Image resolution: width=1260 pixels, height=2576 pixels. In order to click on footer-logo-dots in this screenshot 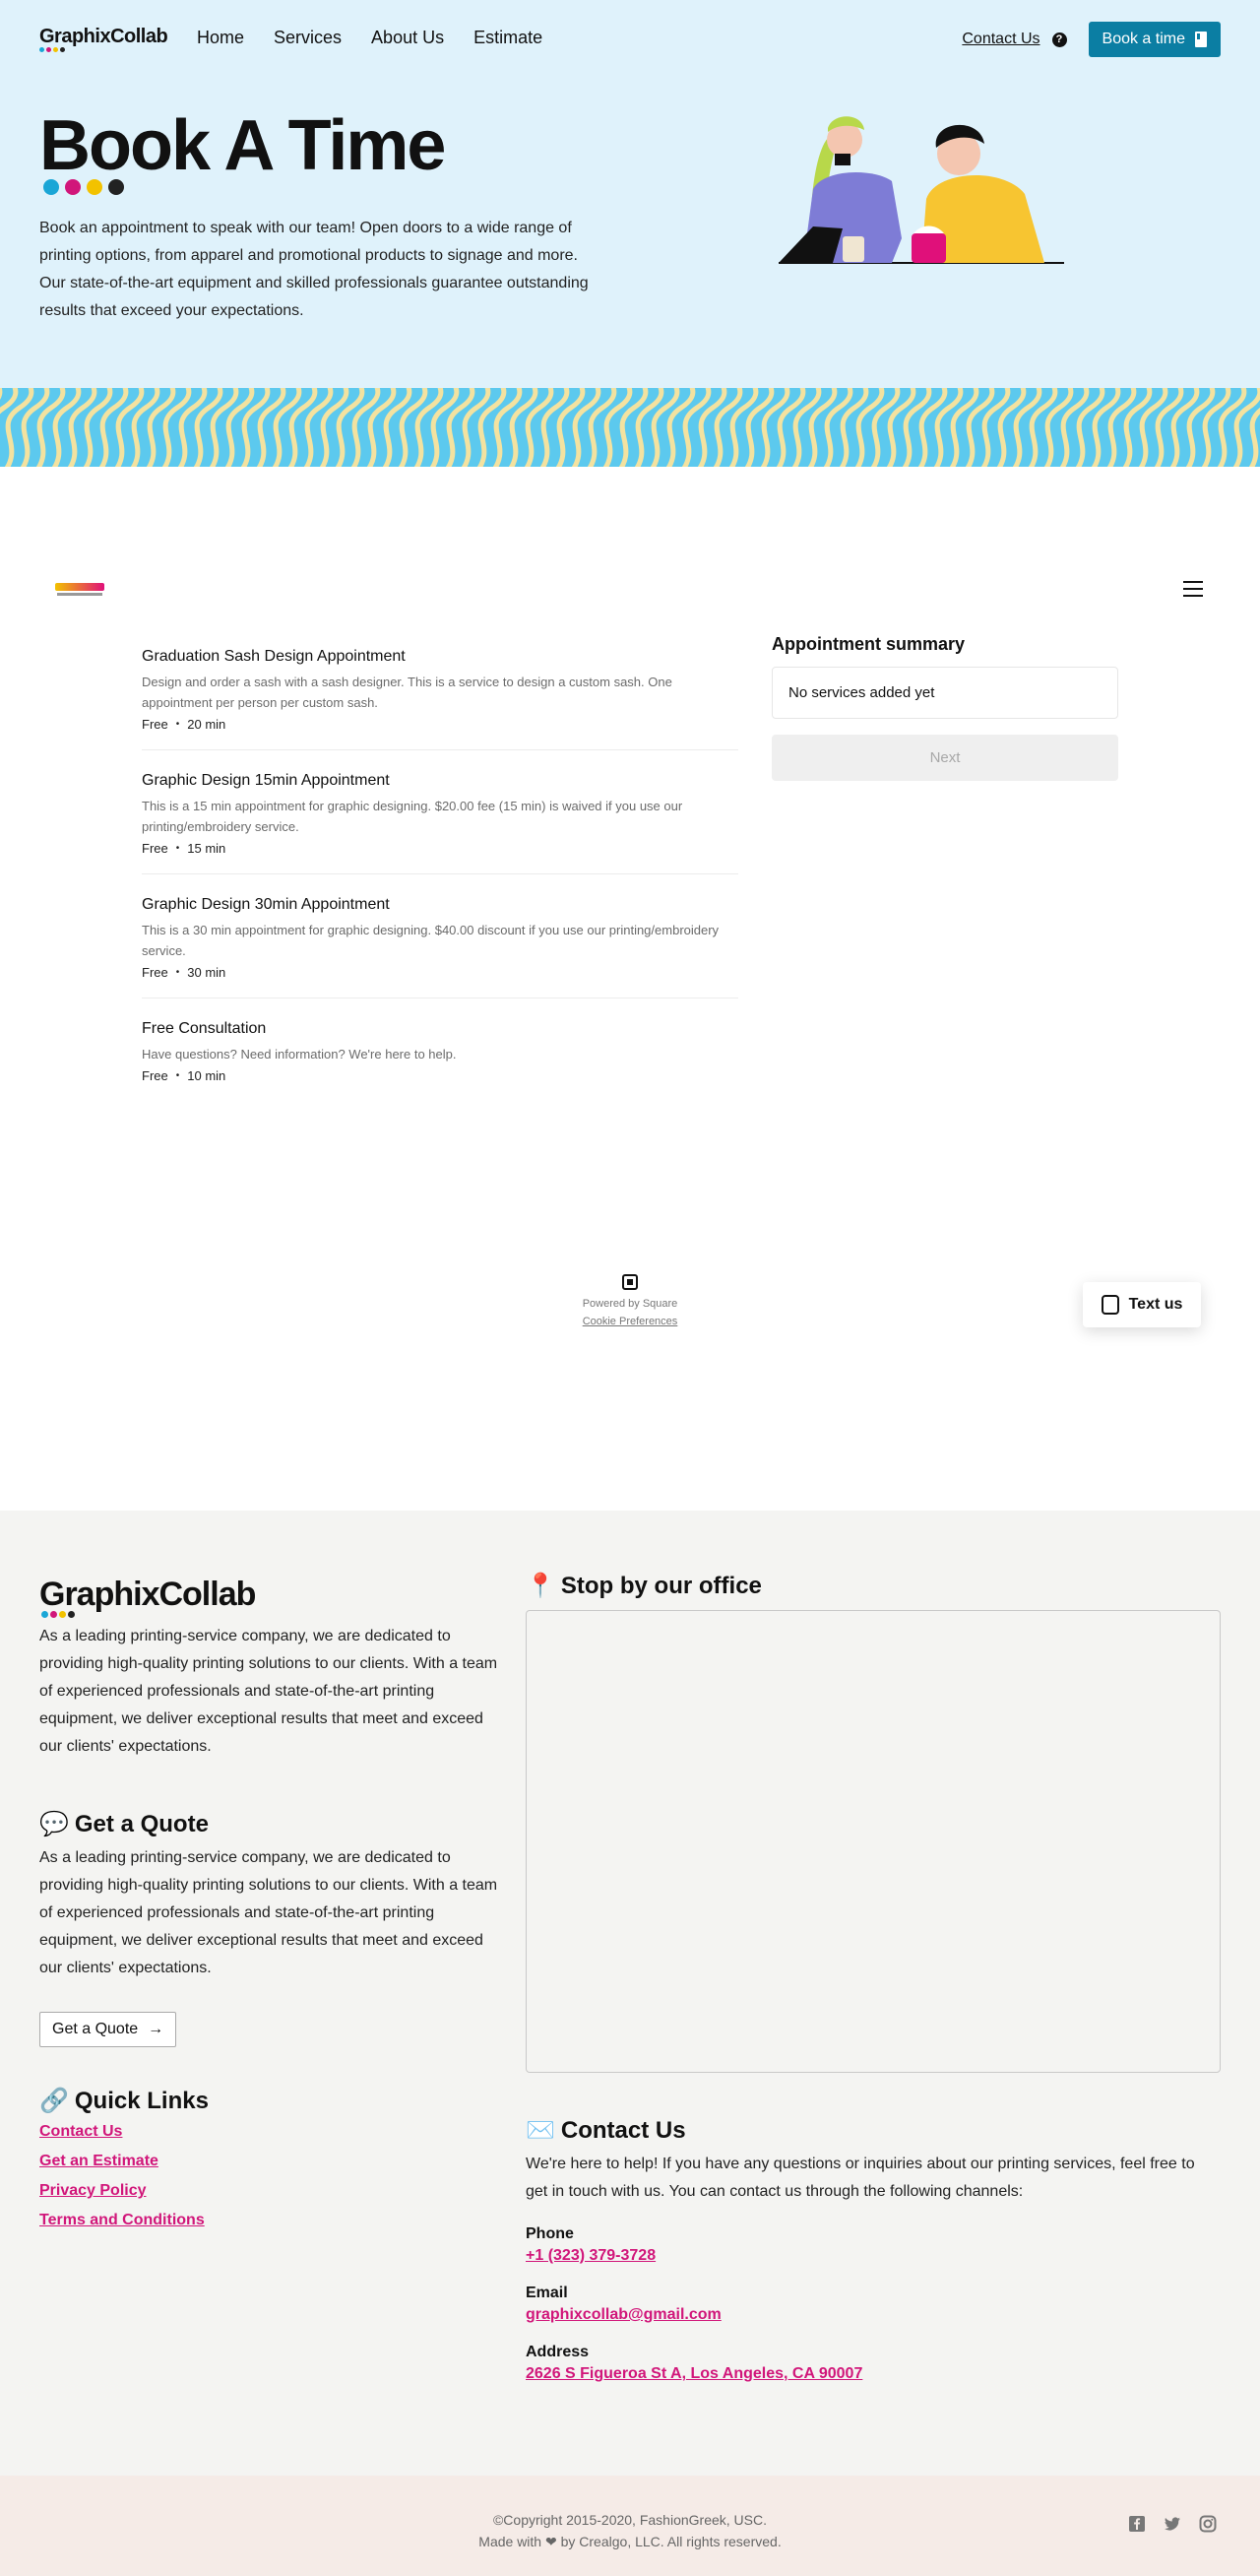, I will do `click(58, 1614)`.